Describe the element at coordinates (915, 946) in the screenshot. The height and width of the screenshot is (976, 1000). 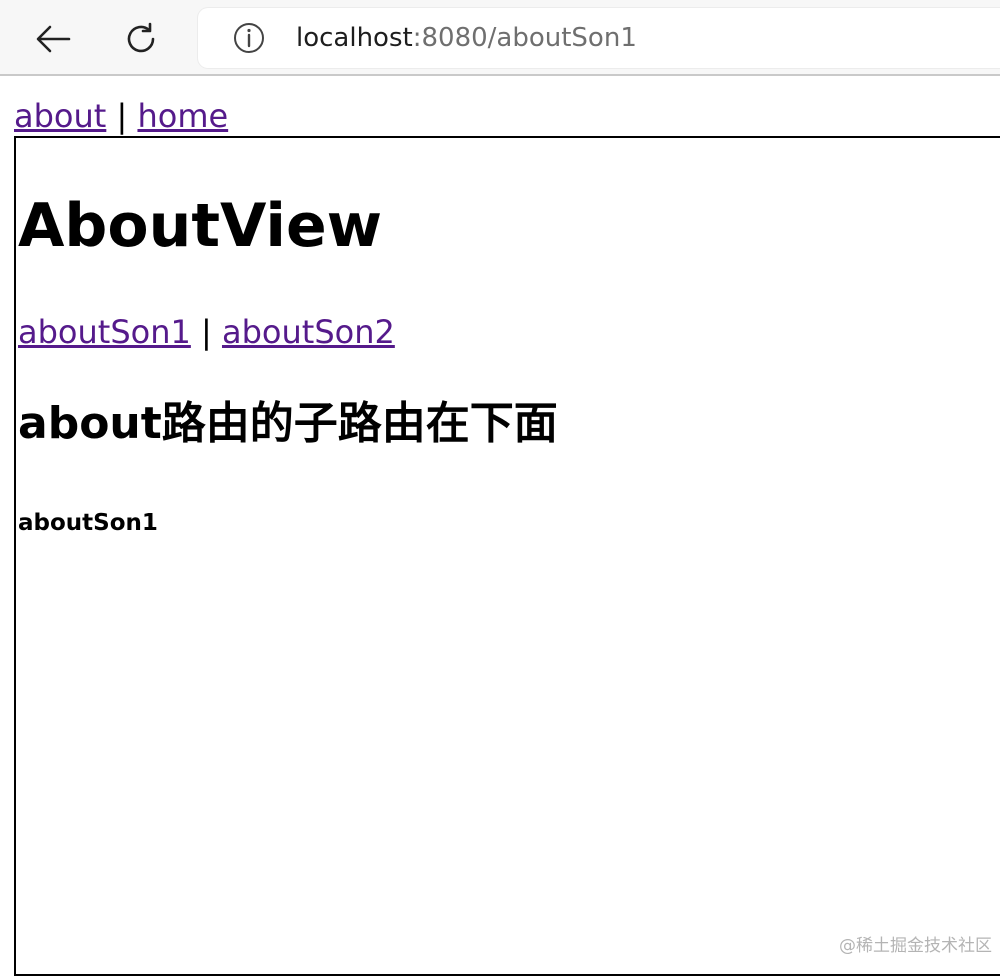
I see `watermark: @稀土掘金技术社区` at that location.